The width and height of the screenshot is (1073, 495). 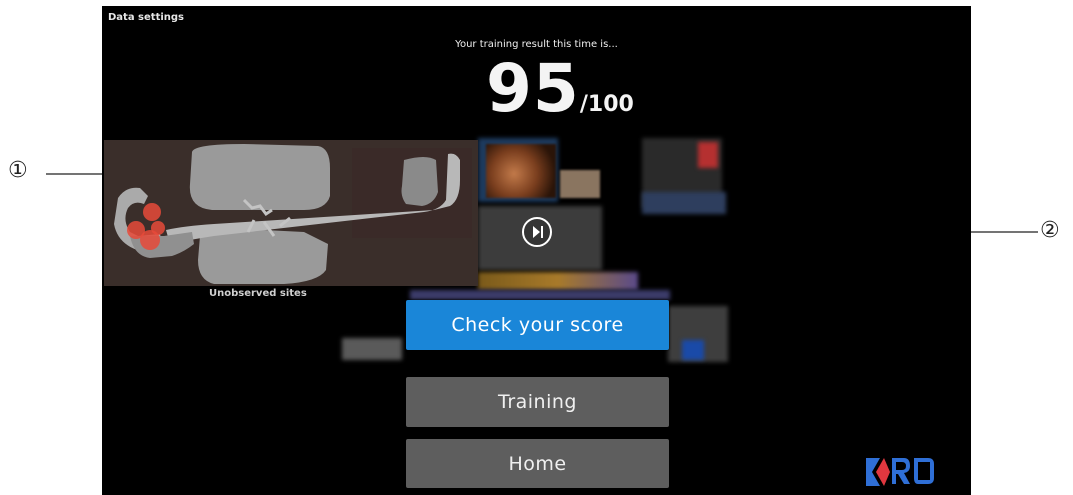 I want to click on data-settings-link: Data settings, so click(x=146, y=17).